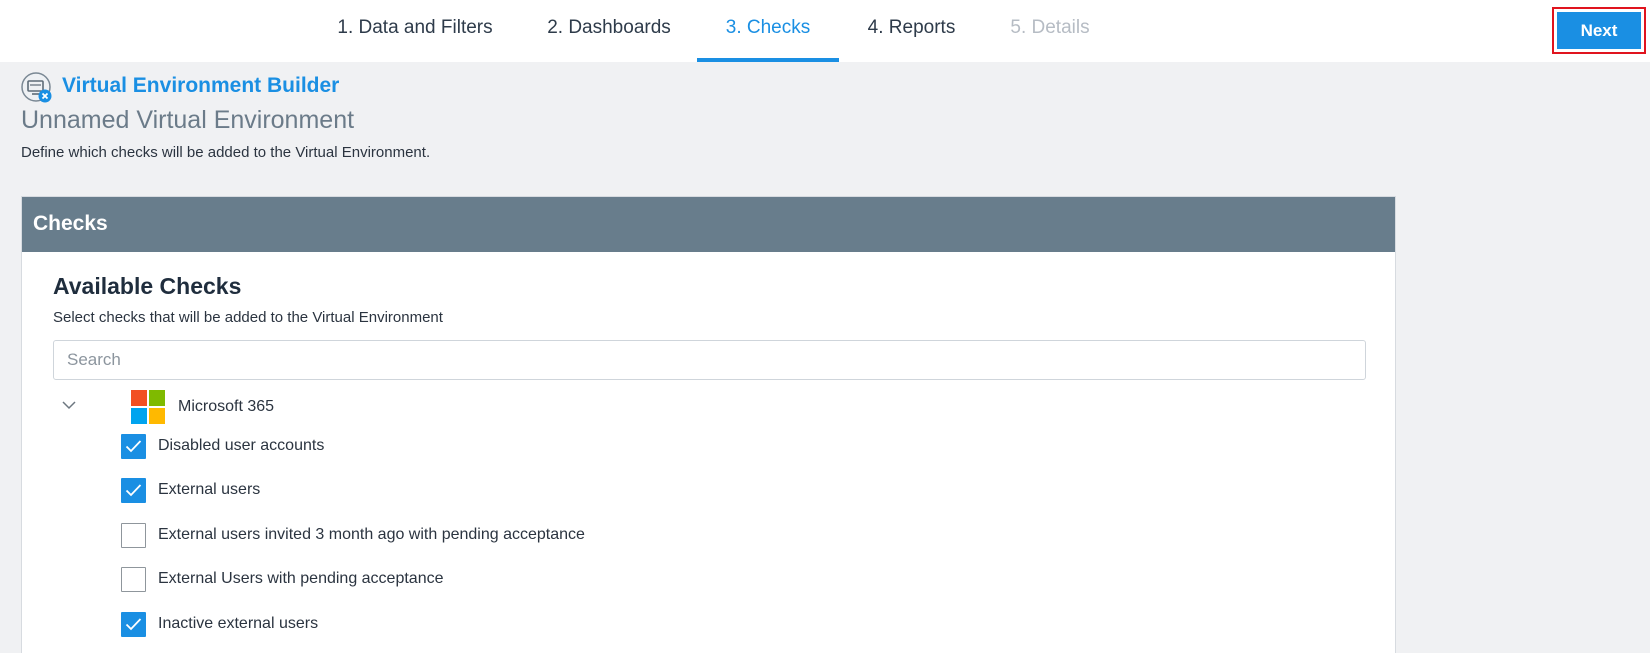 The height and width of the screenshot is (653, 1650). What do you see at coordinates (353, 407) in the screenshot?
I see `group-row-microsoft-365: Microsoft 365` at bounding box center [353, 407].